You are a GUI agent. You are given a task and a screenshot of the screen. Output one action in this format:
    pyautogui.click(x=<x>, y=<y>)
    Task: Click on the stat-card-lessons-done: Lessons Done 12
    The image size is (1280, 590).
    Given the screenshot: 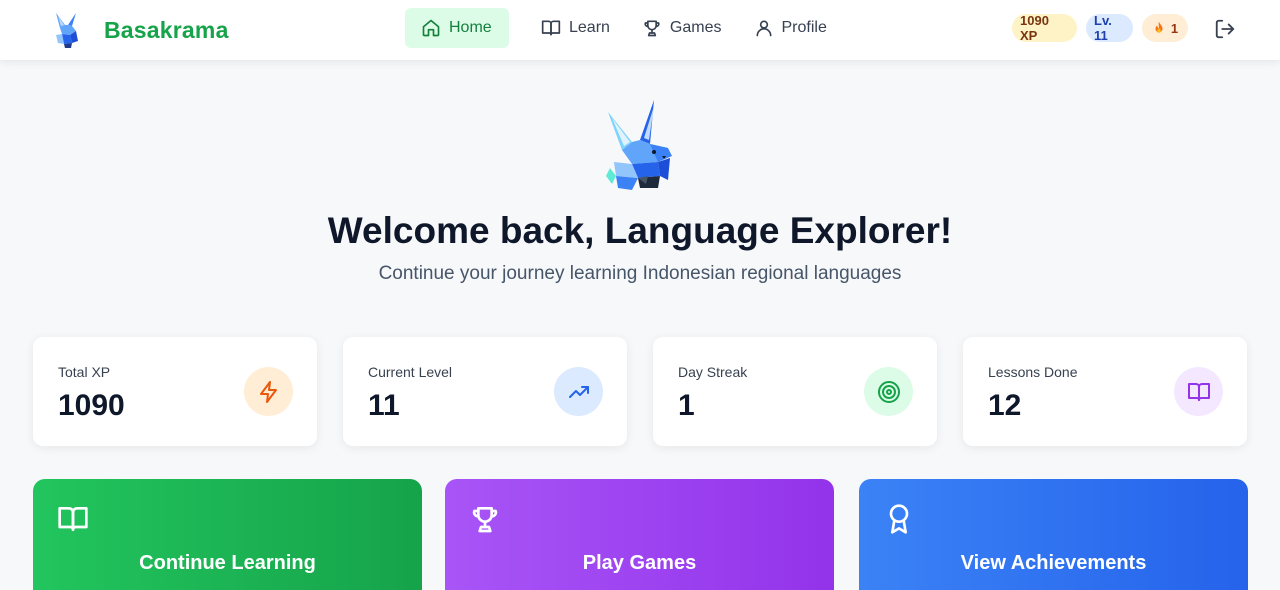 What is the action you would take?
    pyautogui.click(x=1105, y=391)
    